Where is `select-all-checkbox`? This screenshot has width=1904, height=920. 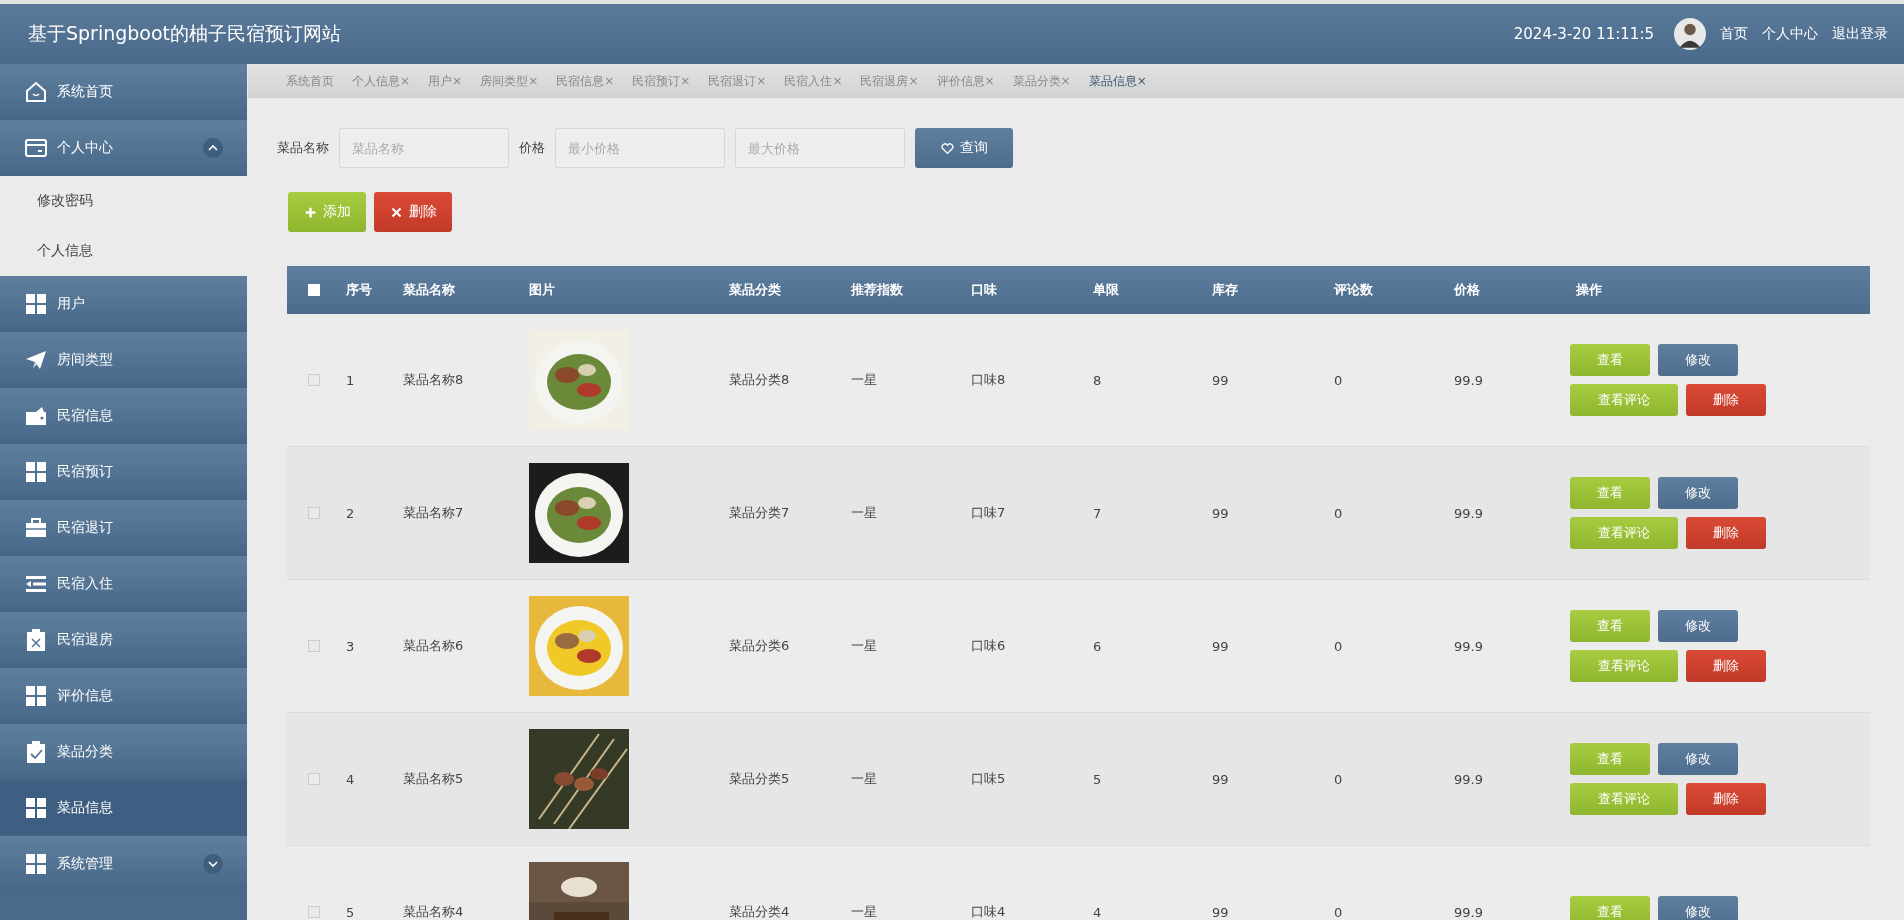 select-all-checkbox is located at coordinates (313, 290).